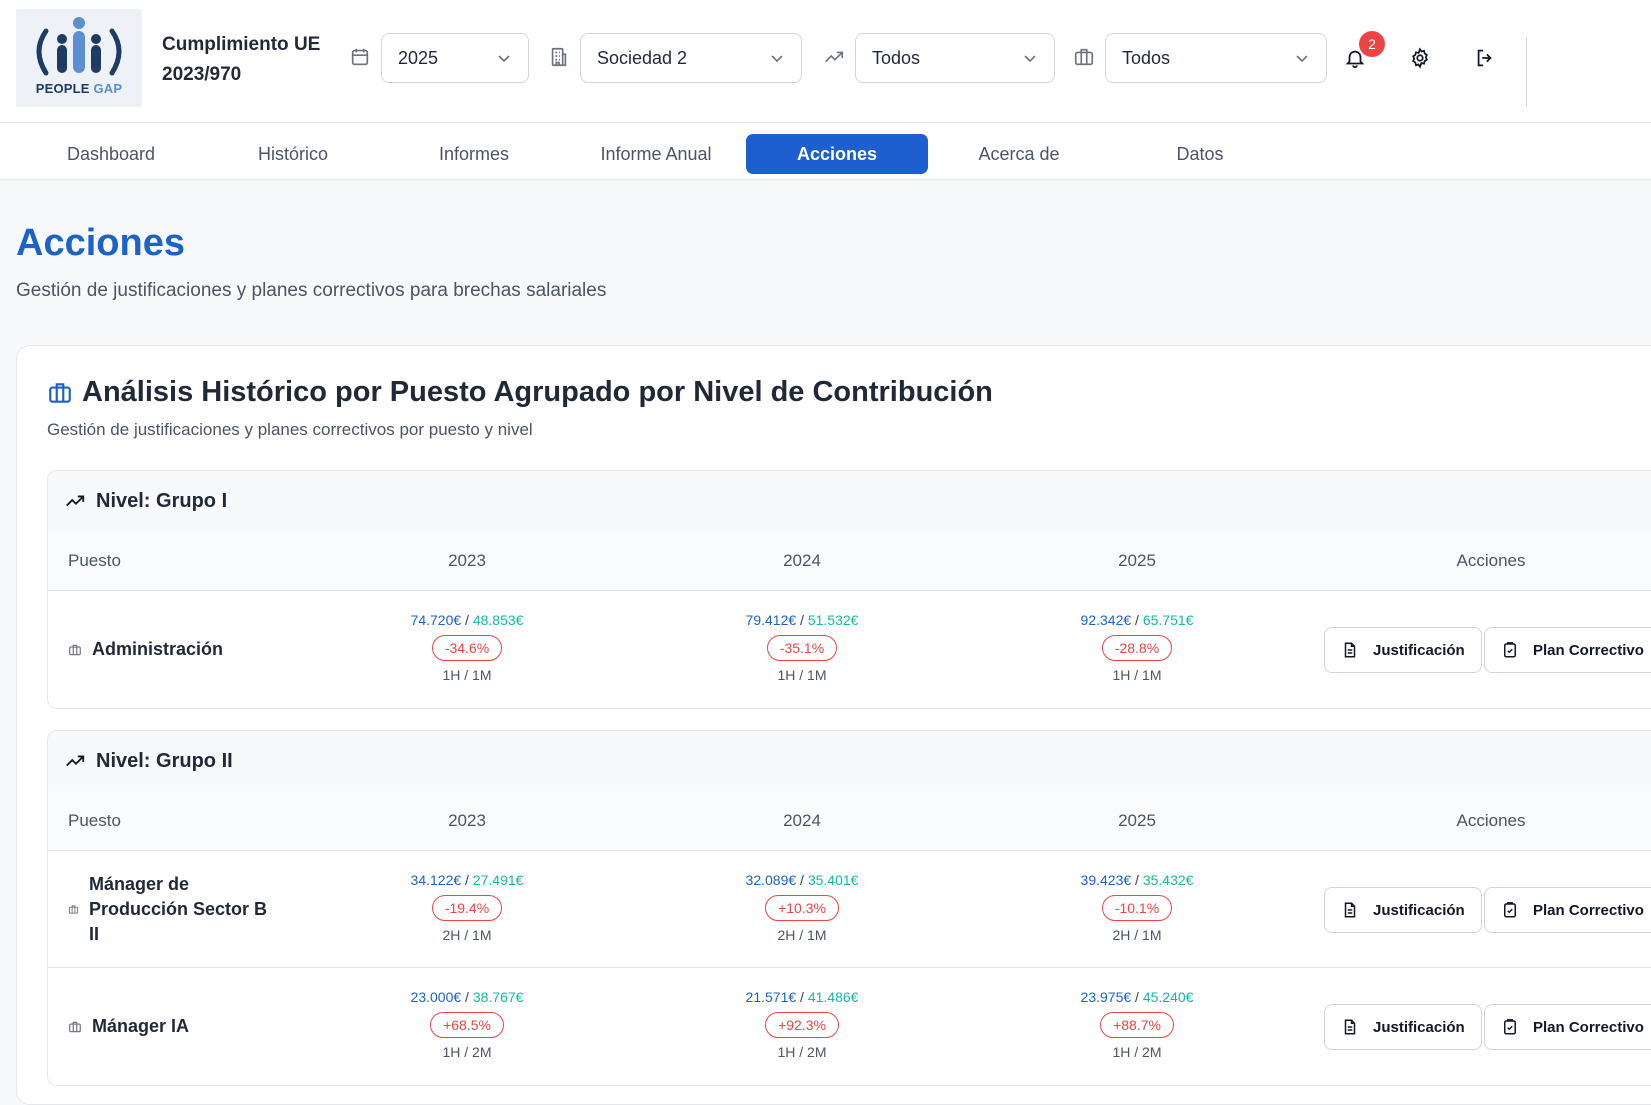 This screenshot has height=1105, width=1651. What do you see at coordinates (833, 620) in the screenshot?
I see `salary-women: 51.532€` at bounding box center [833, 620].